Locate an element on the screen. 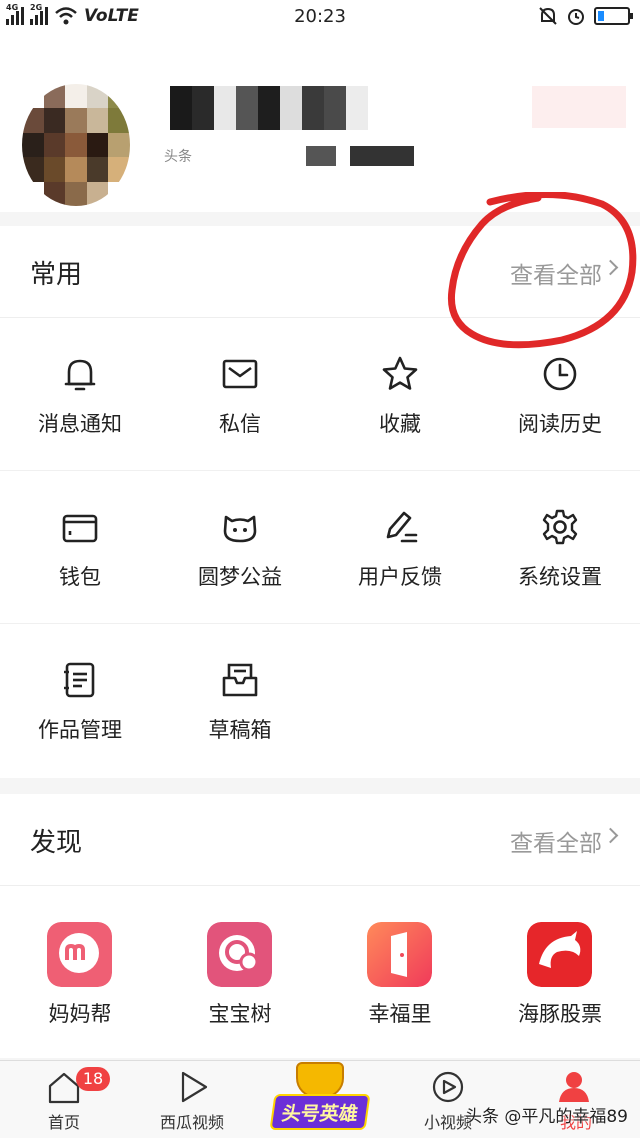 The width and height of the screenshot is (640, 1138). pen-icon is located at coordinates (402, 527).